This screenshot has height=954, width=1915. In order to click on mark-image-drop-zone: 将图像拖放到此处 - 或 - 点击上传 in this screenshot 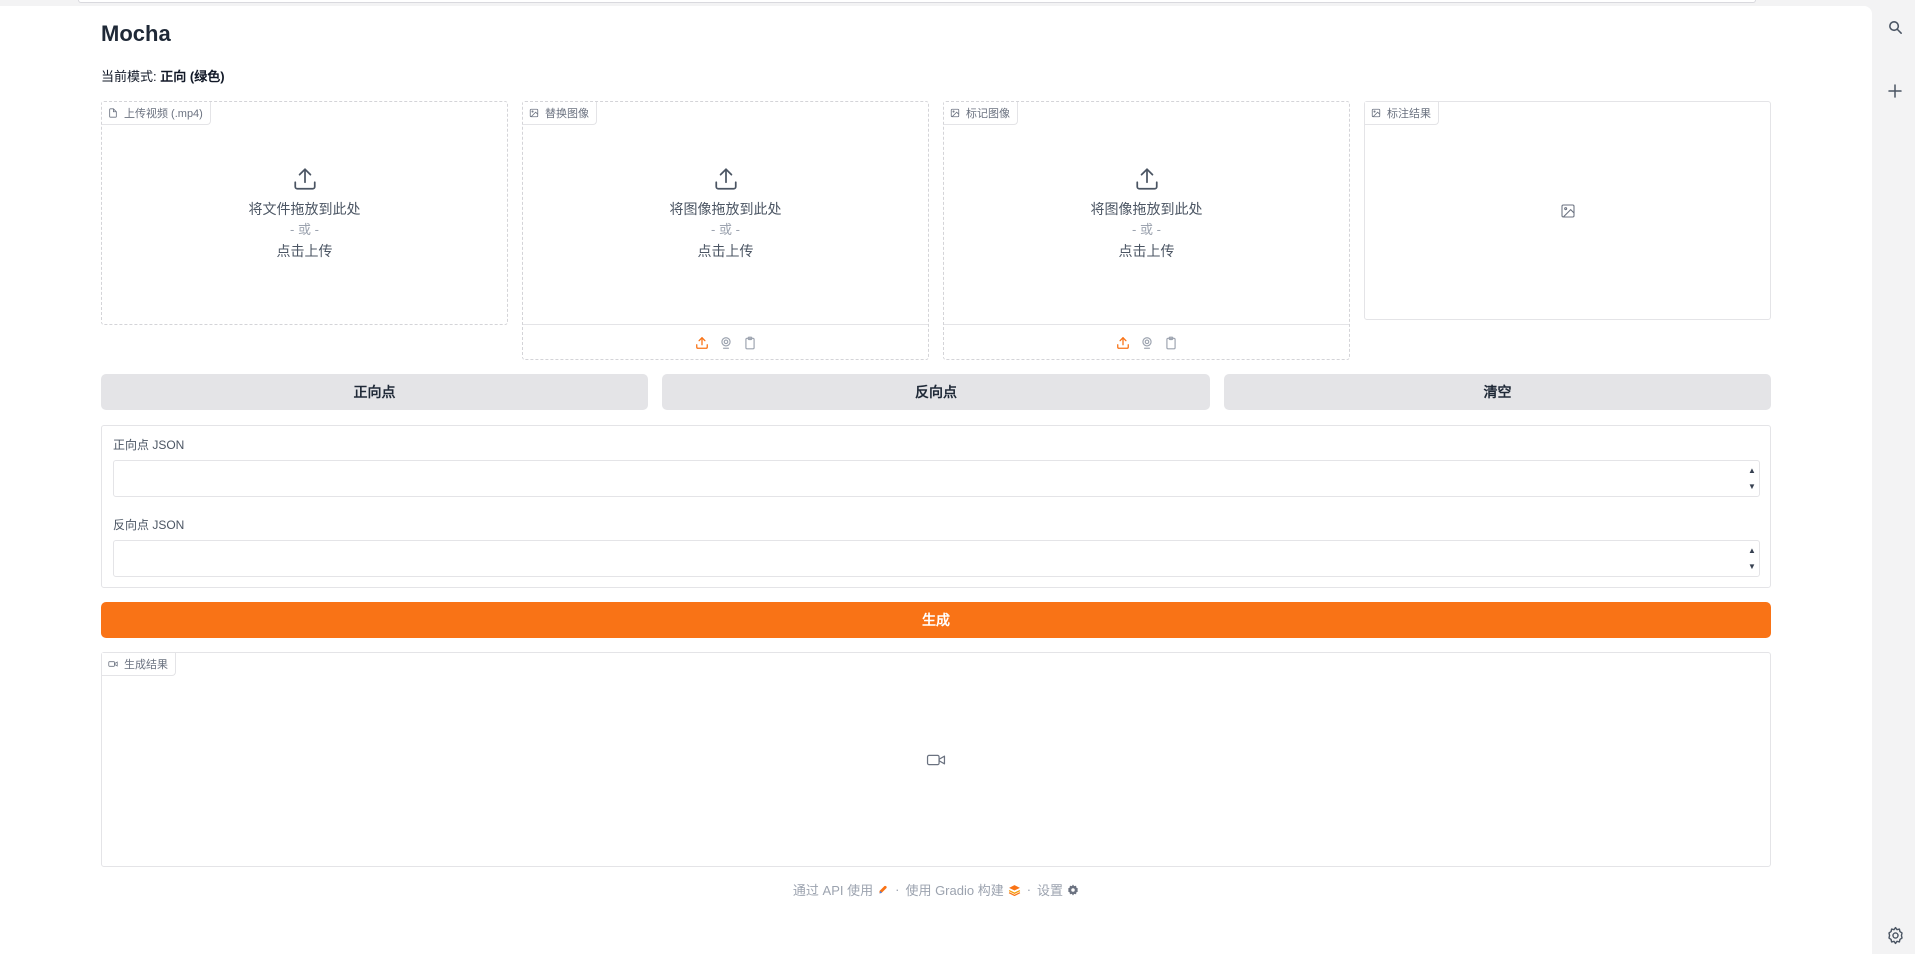, I will do `click(1146, 211)`.